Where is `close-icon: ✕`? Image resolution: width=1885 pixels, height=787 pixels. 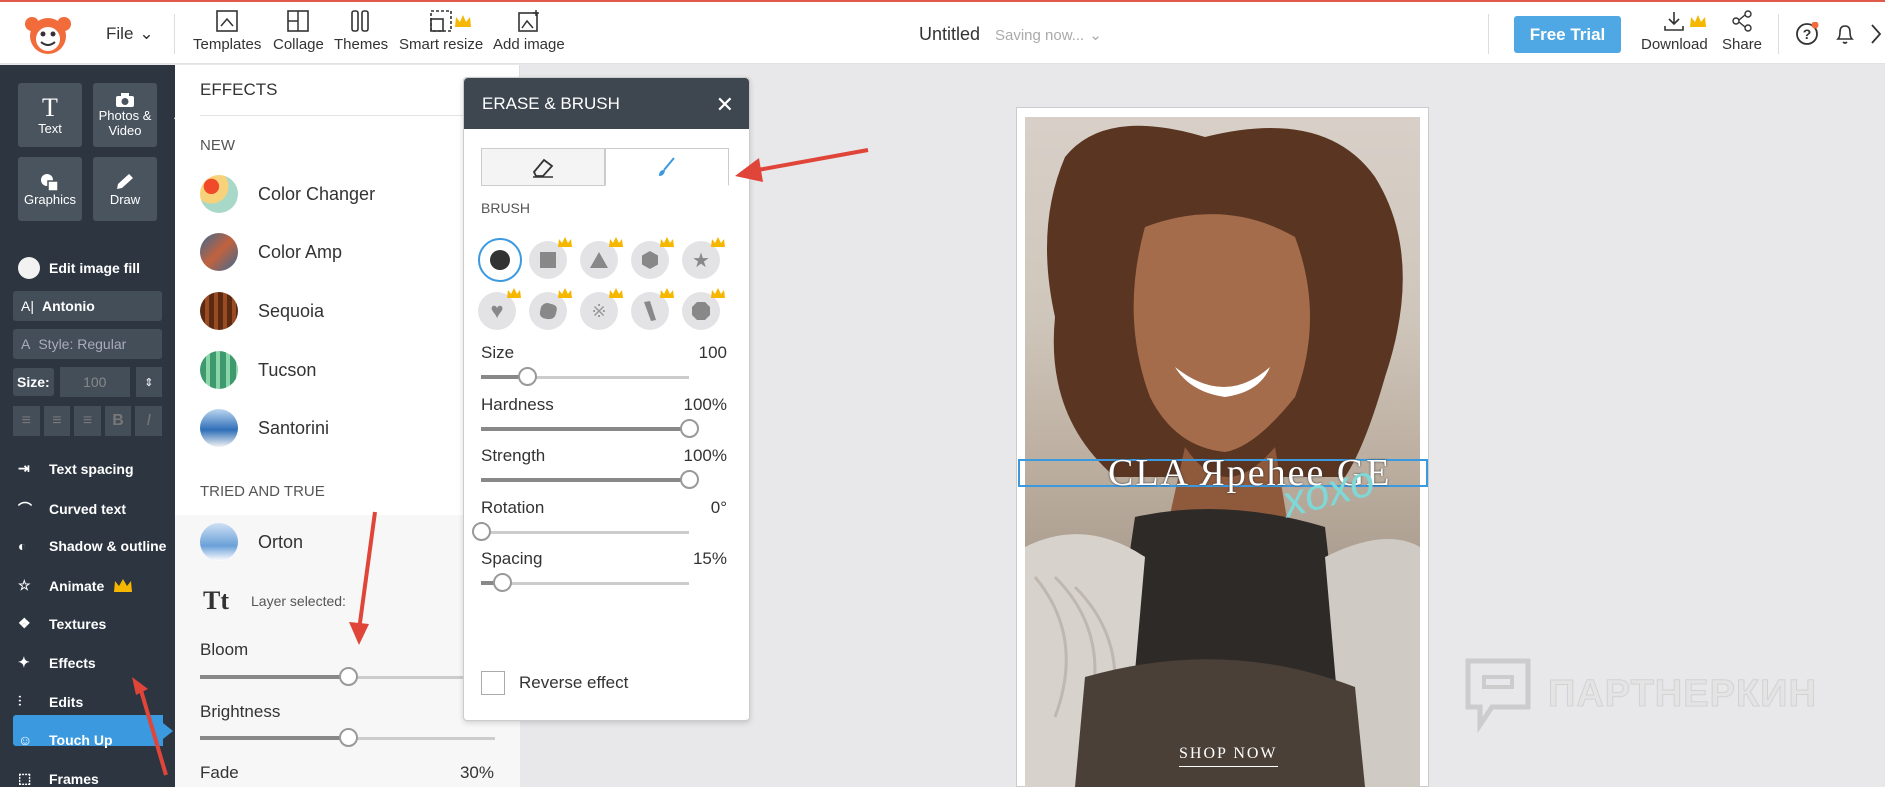 close-icon: ✕ is located at coordinates (725, 105).